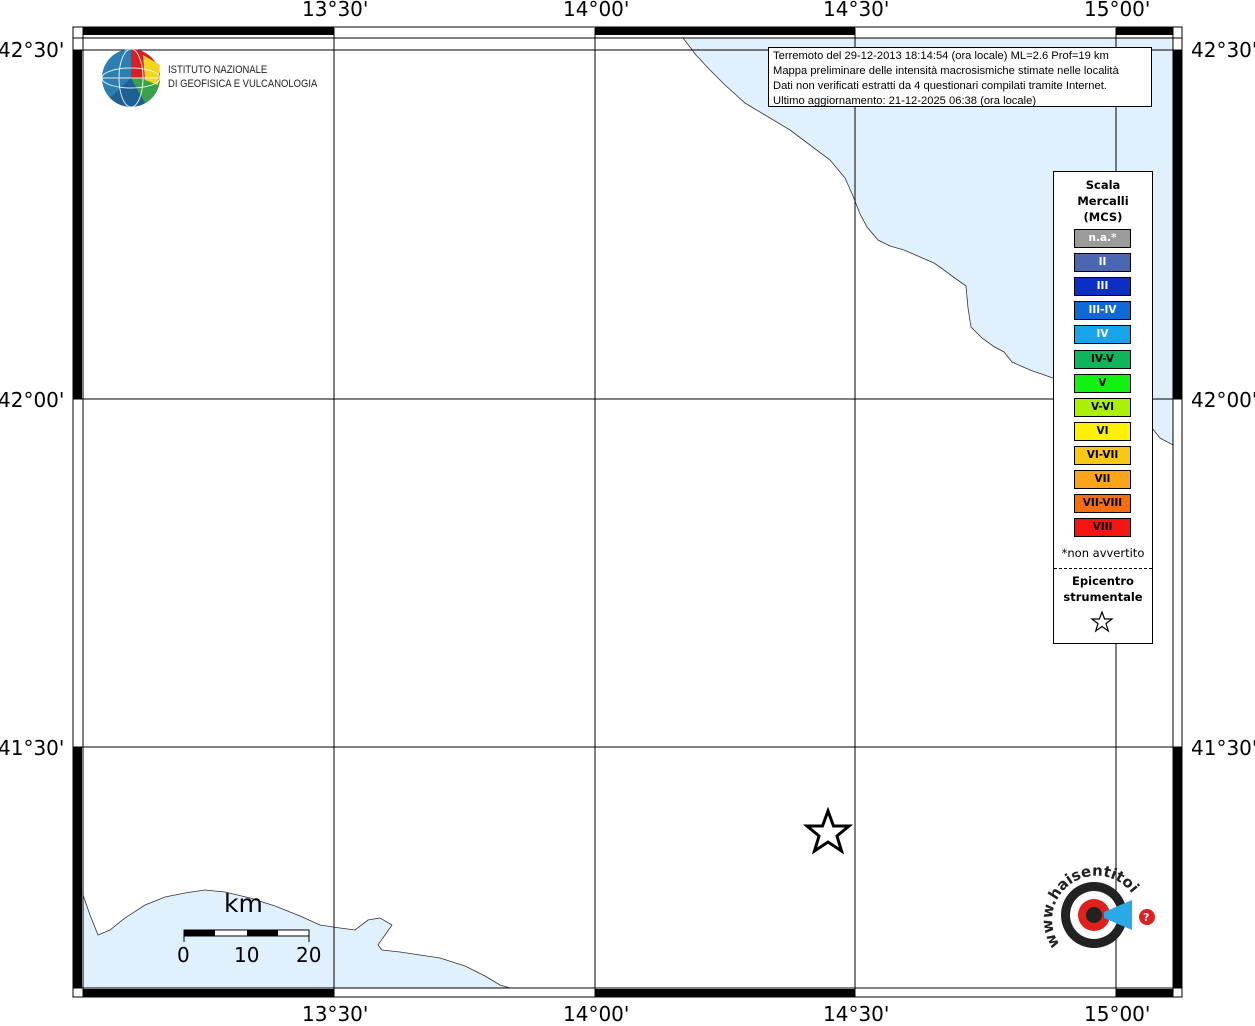  What do you see at coordinates (1102, 504) in the screenshot?
I see `legend-item-vii-viii: VII-VIII` at bounding box center [1102, 504].